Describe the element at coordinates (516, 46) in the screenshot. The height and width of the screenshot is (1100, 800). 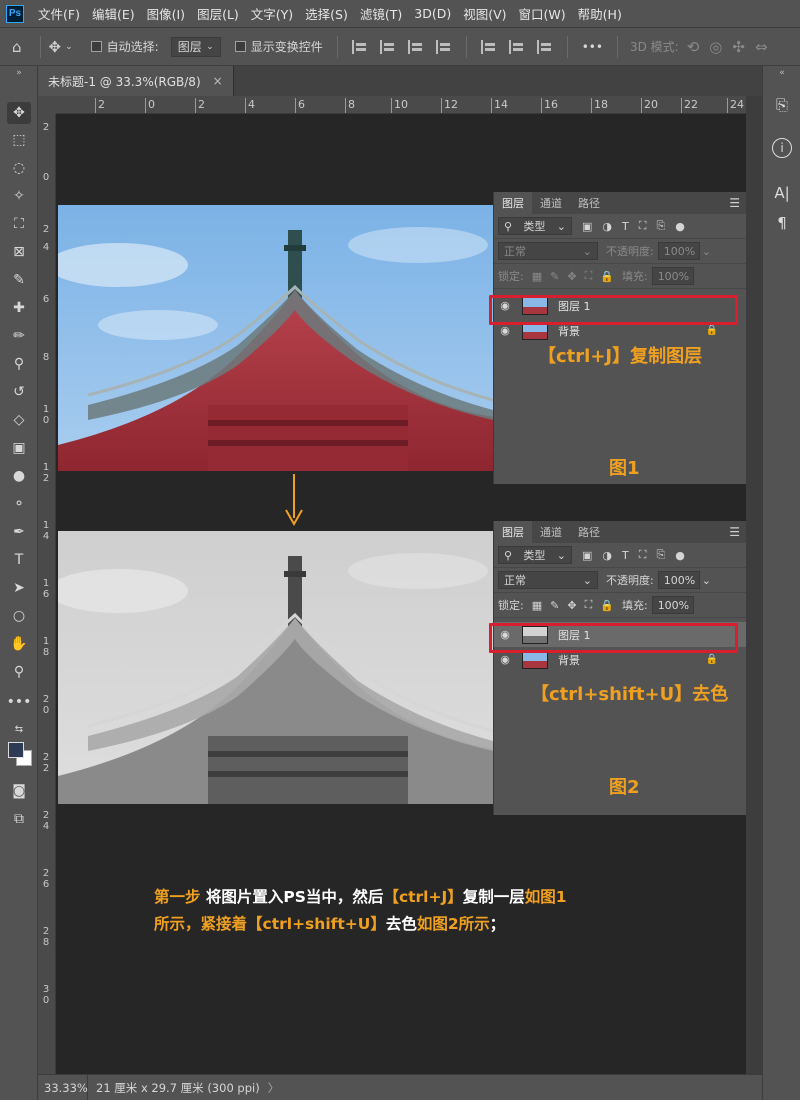
I see `align-middle-icon` at that location.